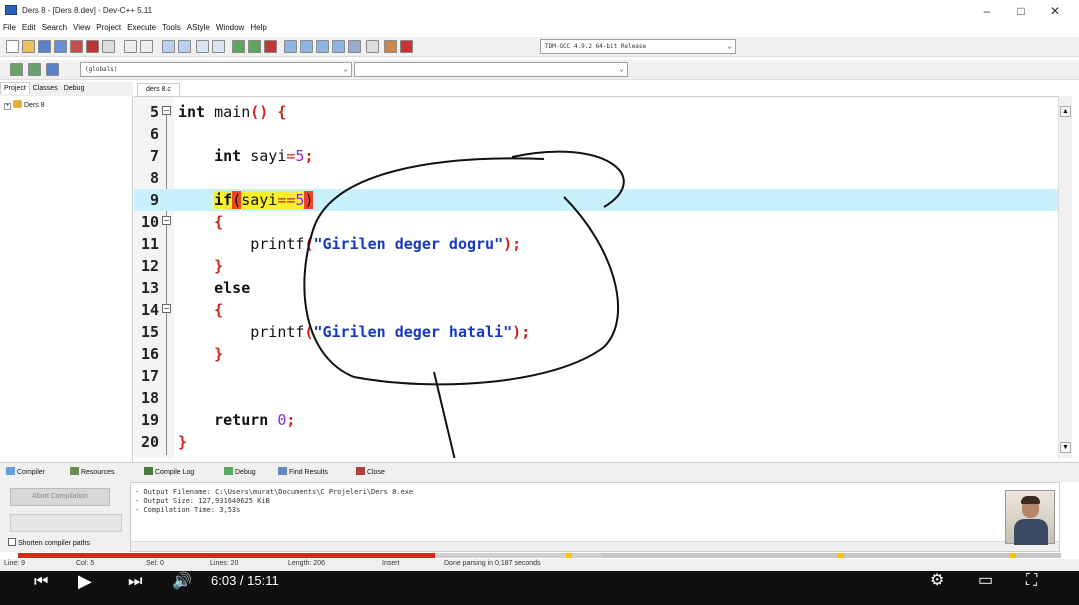  What do you see at coordinates (52, 69) in the screenshot?
I see `goto-bookmark-icon` at bounding box center [52, 69].